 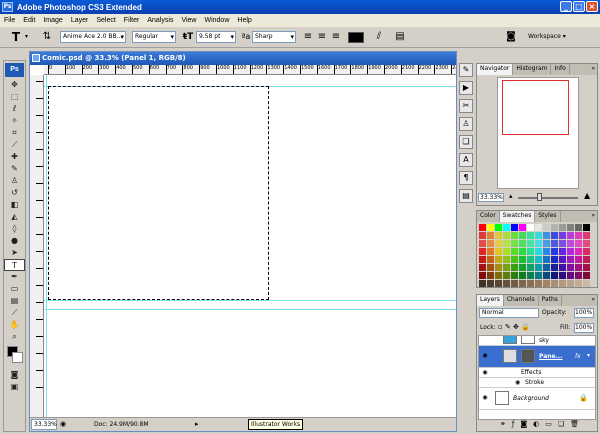 What do you see at coordinates (28, 37) in the screenshot?
I see `preset-dropdown-arrow-icon: ▾` at bounding box center [28, 37].